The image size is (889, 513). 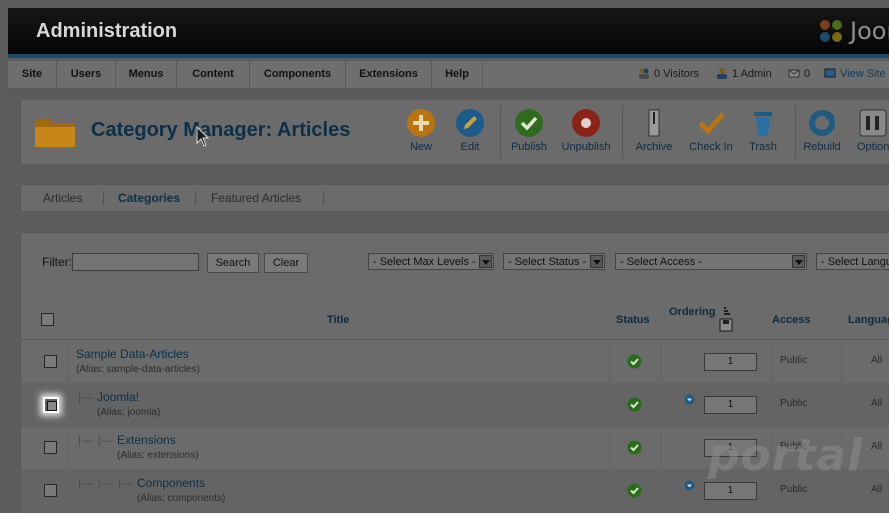 I want to click on options-button: Options, so click(x=868, y=130).